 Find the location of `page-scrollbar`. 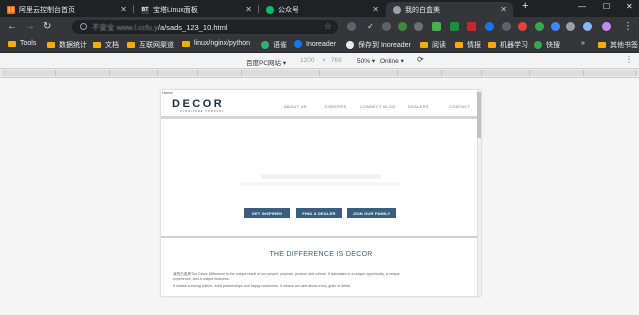

page-scrollbar is located at coordinates (479, 193).